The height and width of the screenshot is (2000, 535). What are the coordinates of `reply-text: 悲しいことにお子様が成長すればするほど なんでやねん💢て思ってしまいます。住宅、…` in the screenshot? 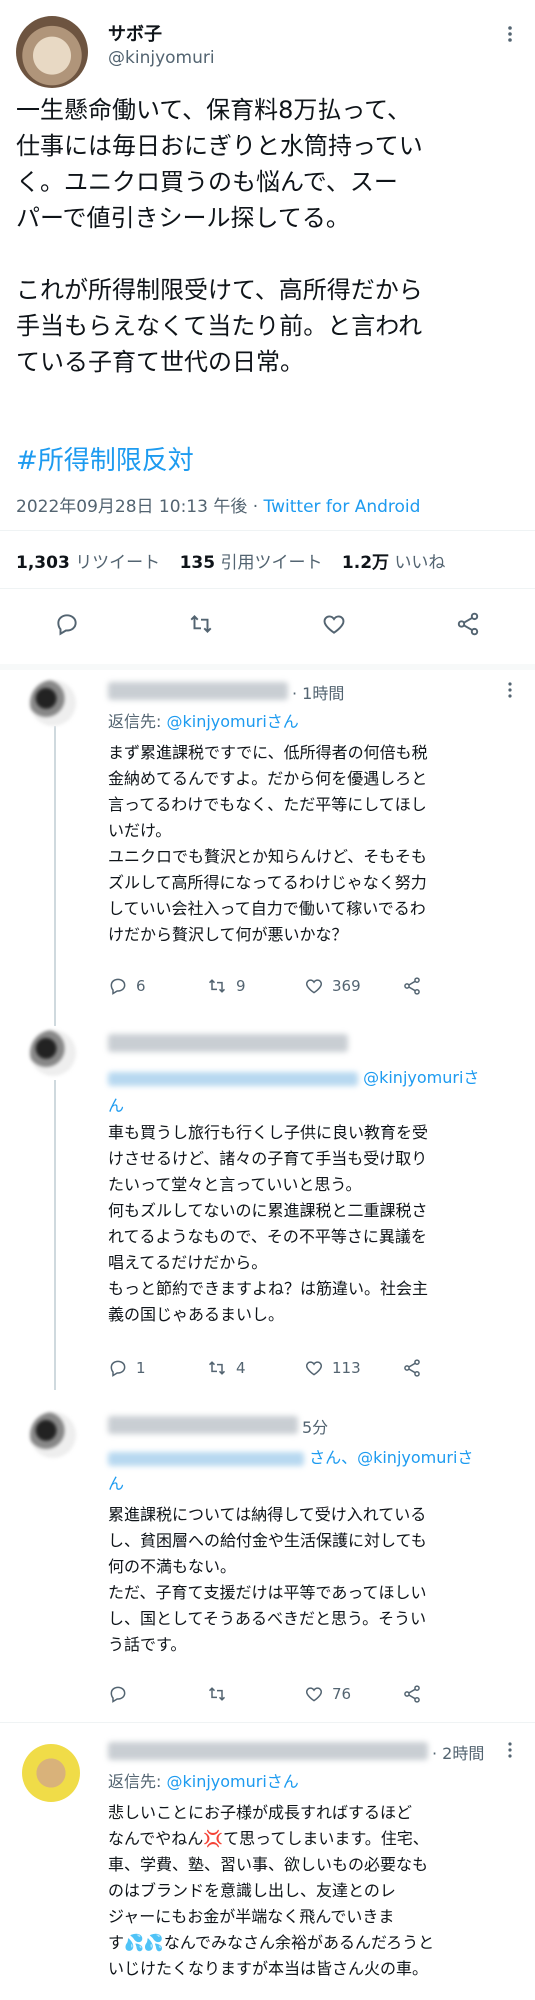 It's located at (271, 1890).